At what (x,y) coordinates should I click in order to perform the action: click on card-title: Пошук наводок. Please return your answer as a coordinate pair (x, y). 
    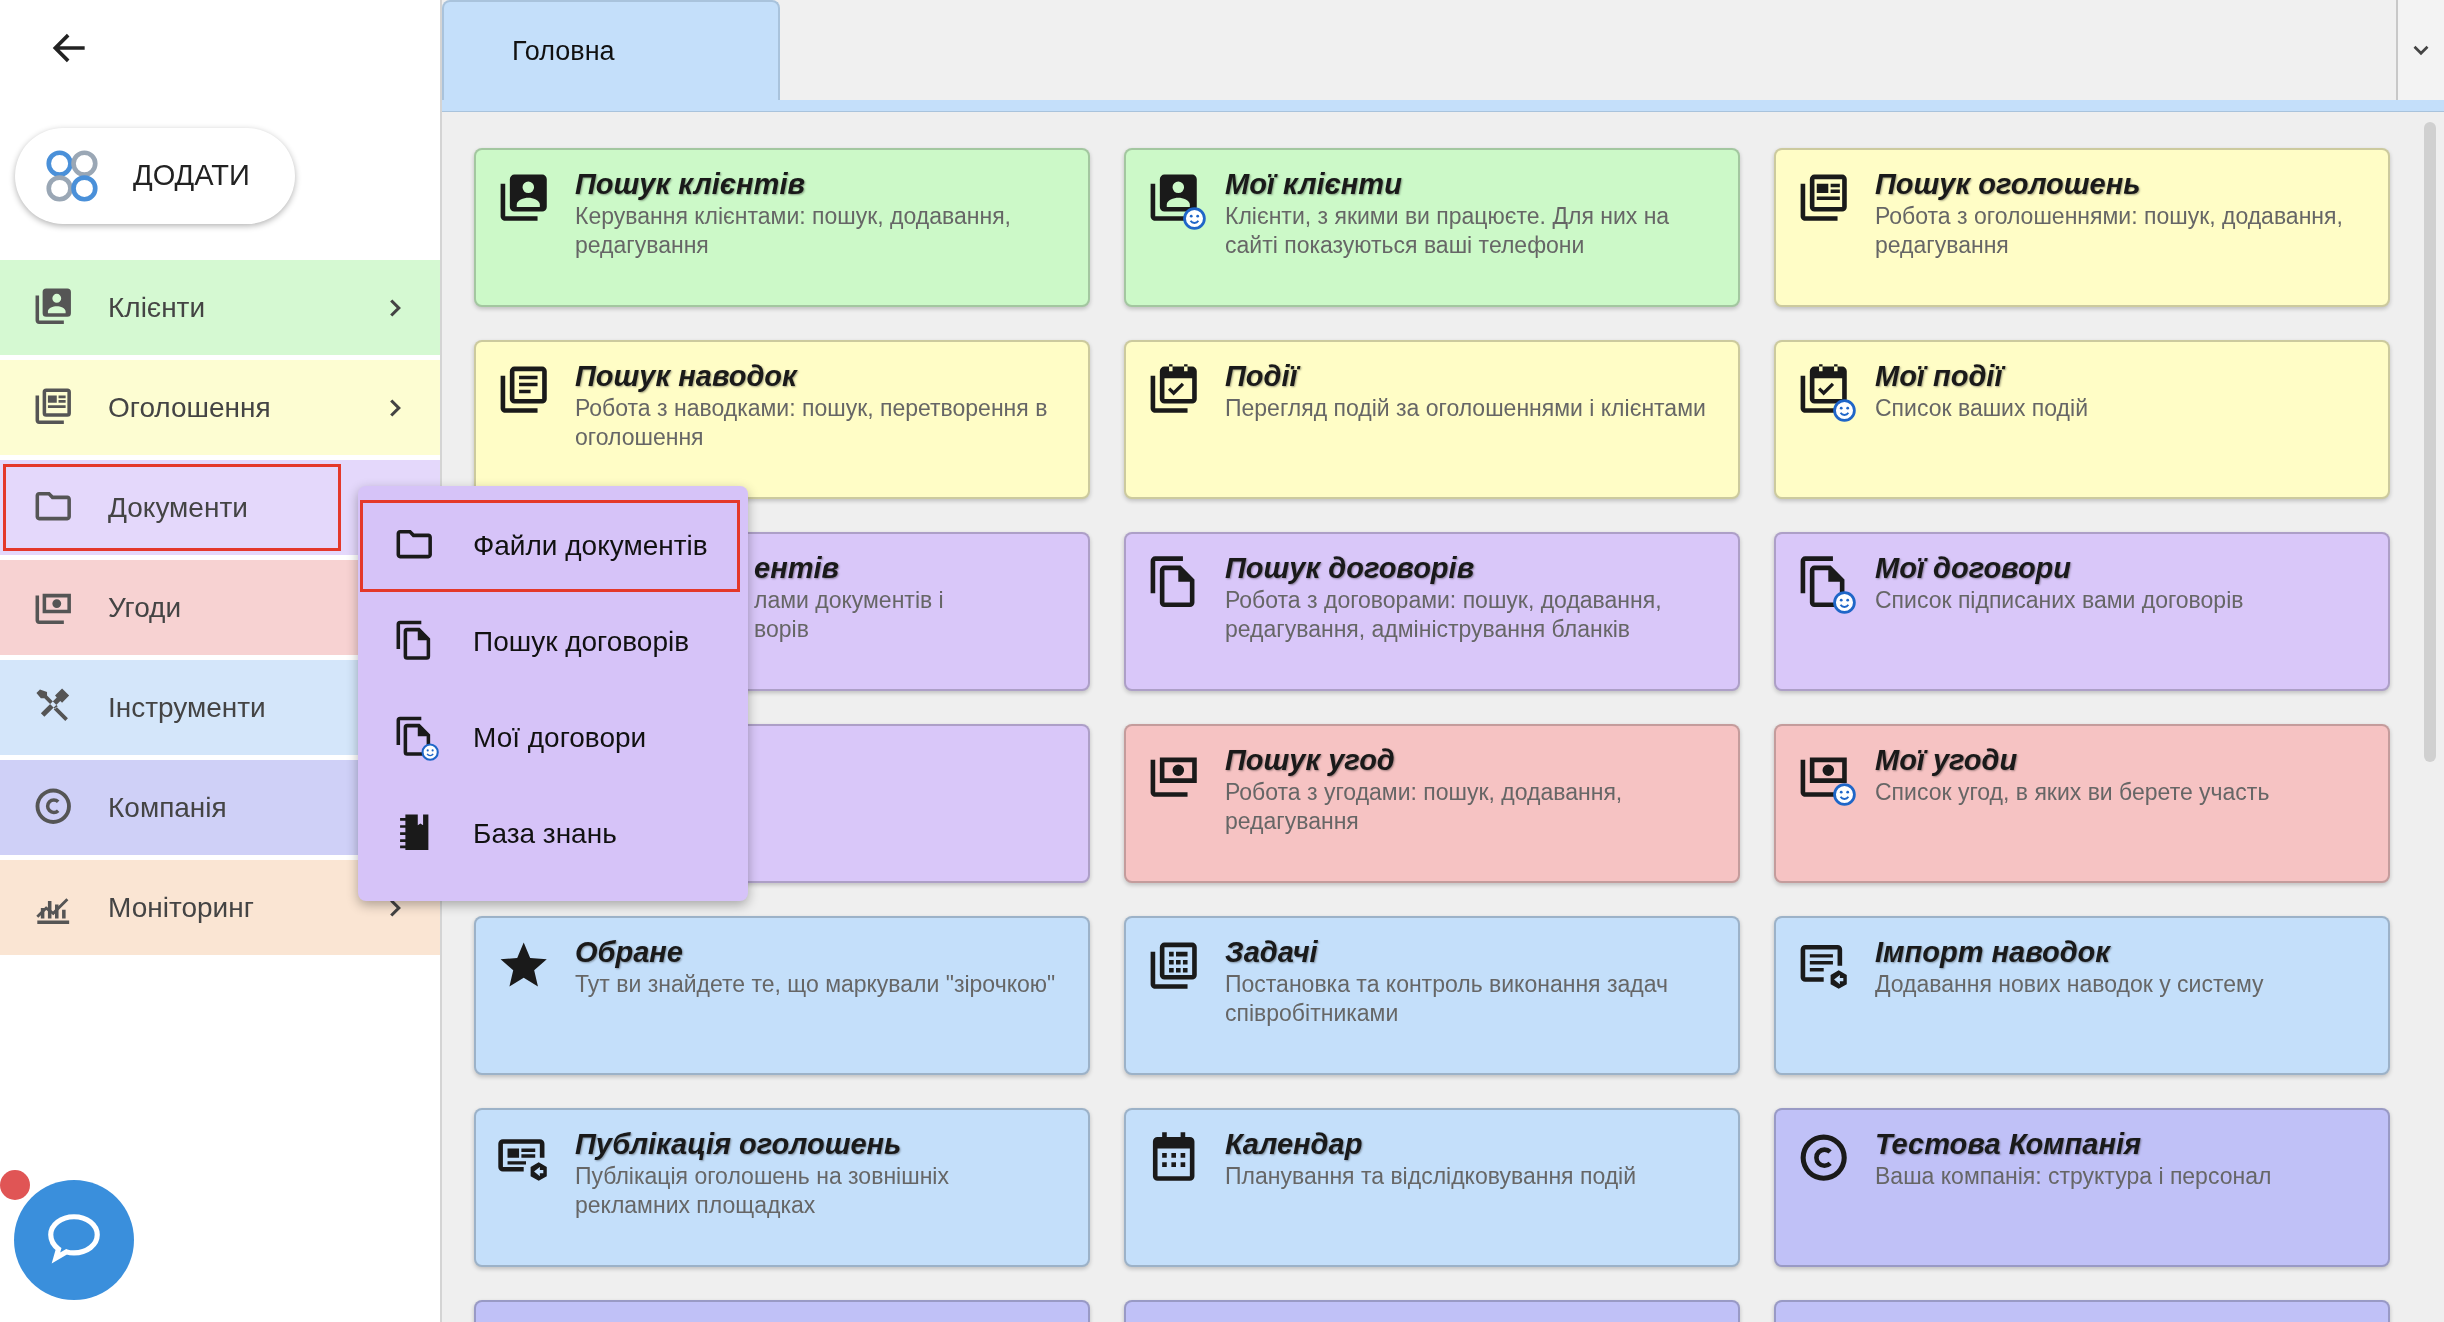
    Looking at the image, I should click on (687, 376).